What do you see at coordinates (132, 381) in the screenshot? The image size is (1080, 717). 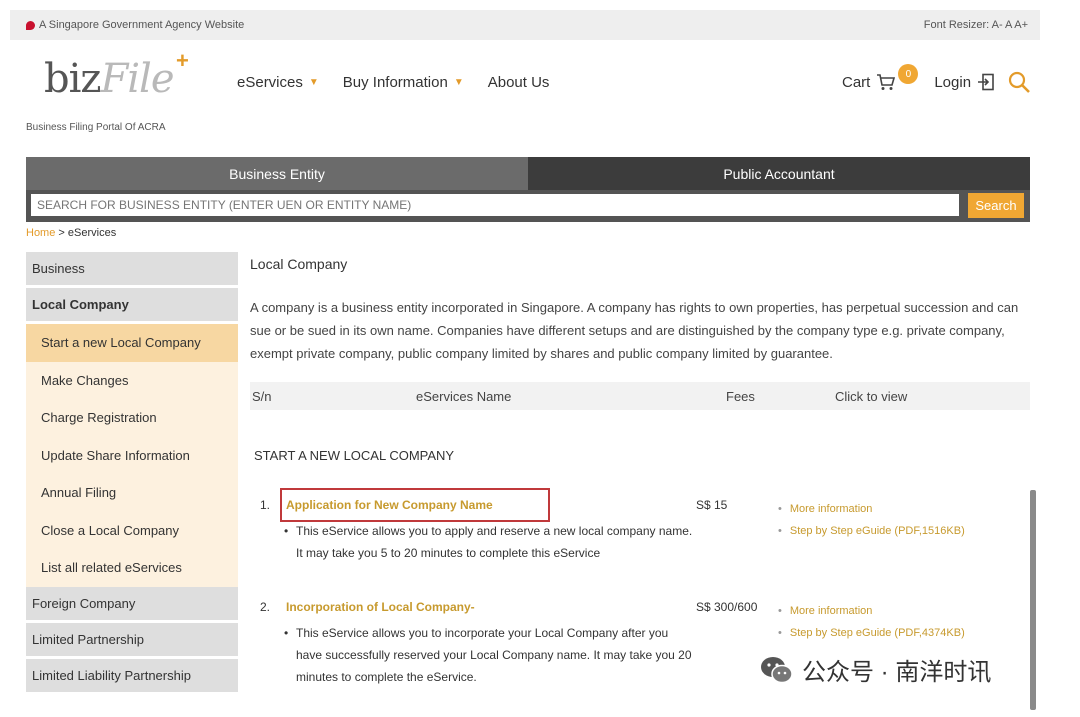 I see `sidebar-subitem-make-changes: Make Changes` at bounding box center [132, 381].